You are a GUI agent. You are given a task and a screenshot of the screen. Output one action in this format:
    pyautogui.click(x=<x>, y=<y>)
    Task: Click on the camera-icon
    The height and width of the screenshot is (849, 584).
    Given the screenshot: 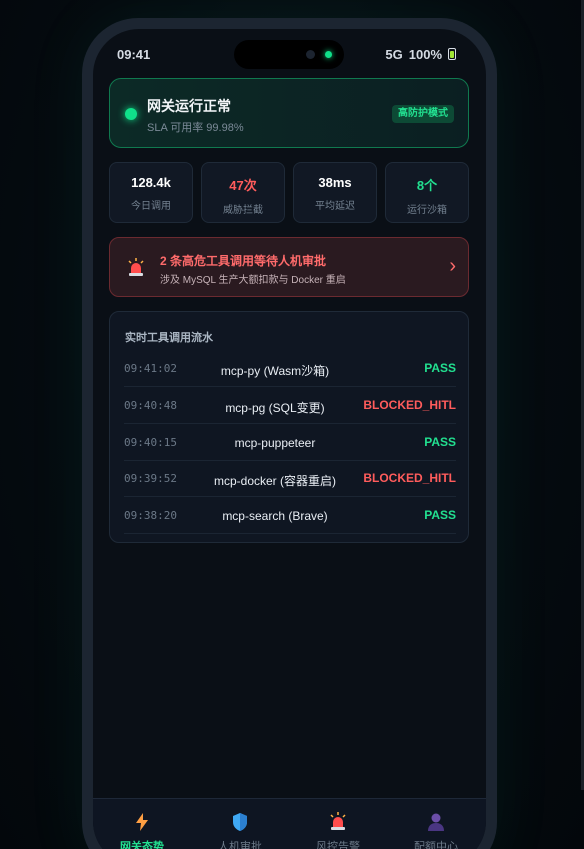 What is the action you would take?
    pyautogui.click(x=310, y=54)
    